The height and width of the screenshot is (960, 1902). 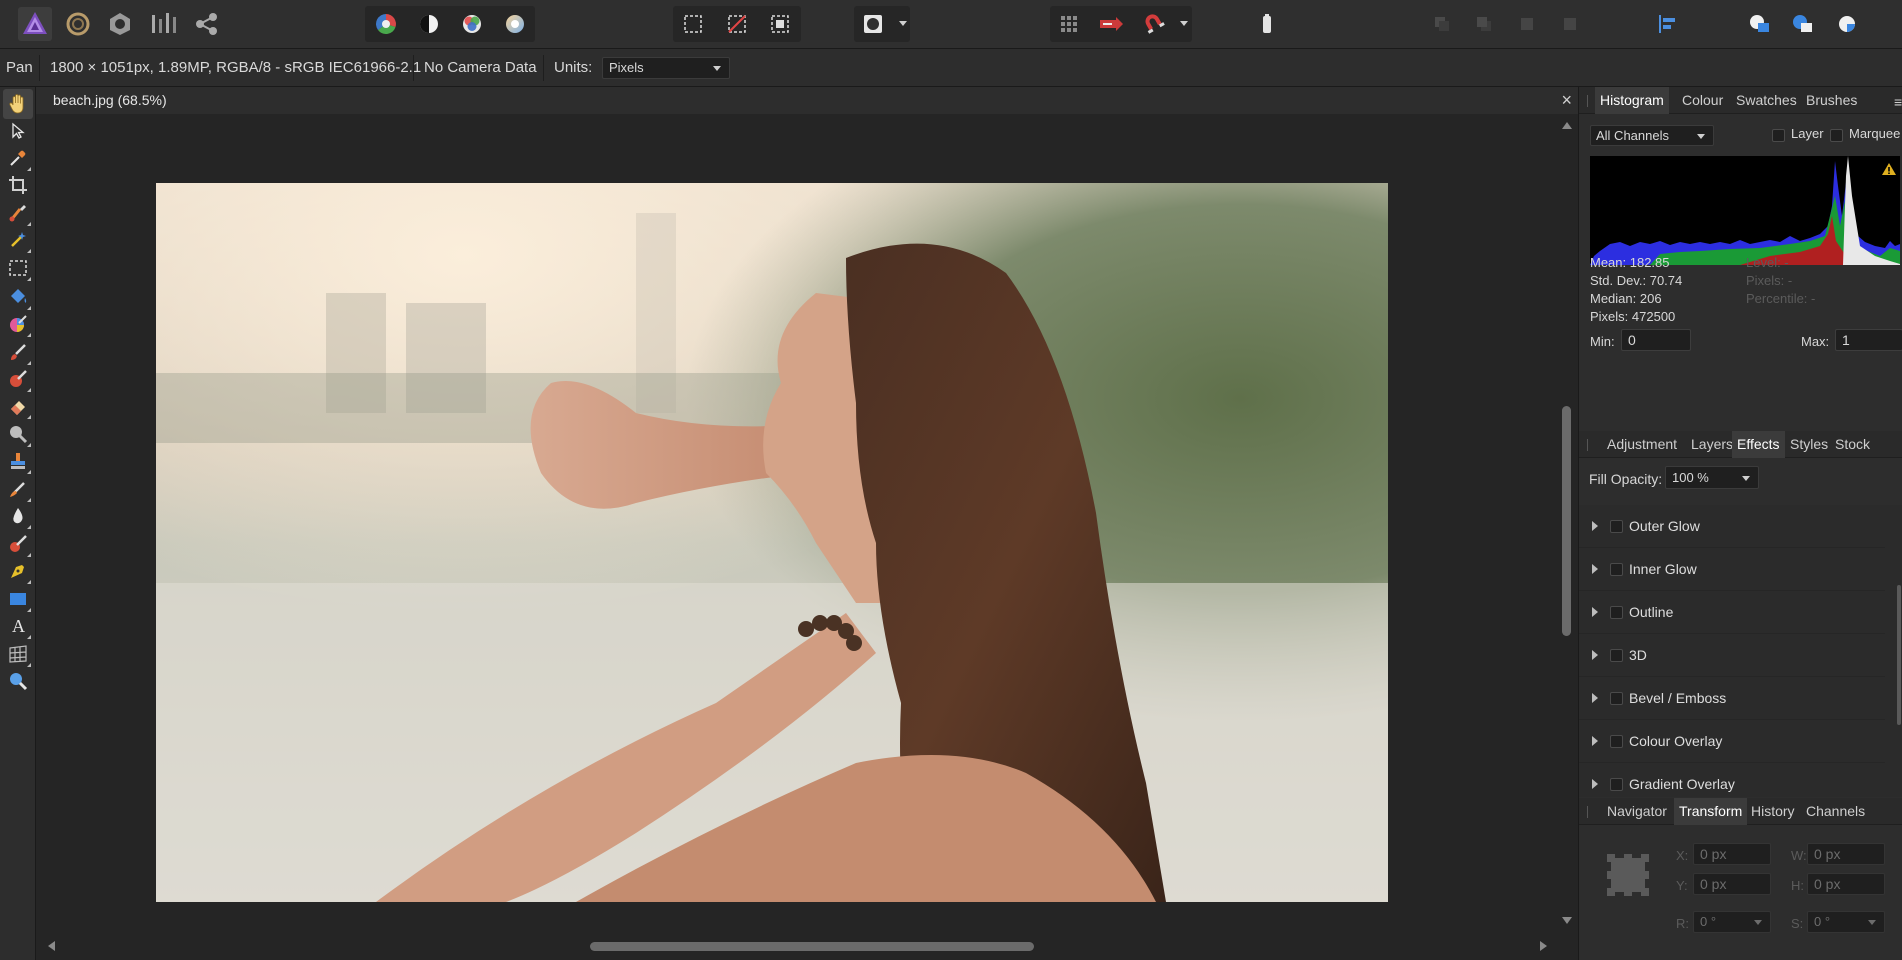 I want to click on selection-brush-tool, so click(x=18, y=213).